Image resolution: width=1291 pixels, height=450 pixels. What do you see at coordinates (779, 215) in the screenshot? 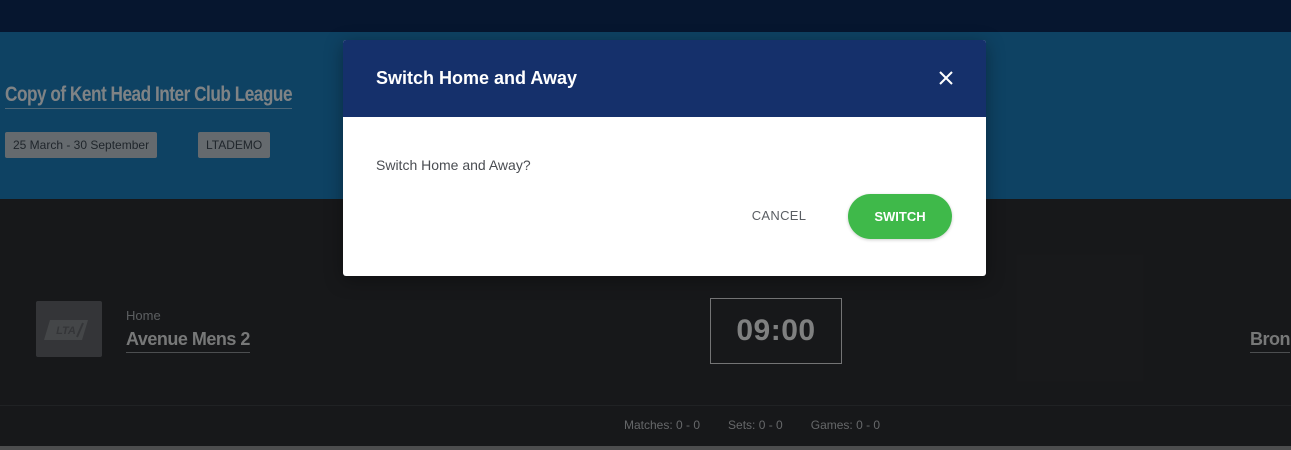
I see `cancel-button: CANCEL` at bounding box center [779, 215].